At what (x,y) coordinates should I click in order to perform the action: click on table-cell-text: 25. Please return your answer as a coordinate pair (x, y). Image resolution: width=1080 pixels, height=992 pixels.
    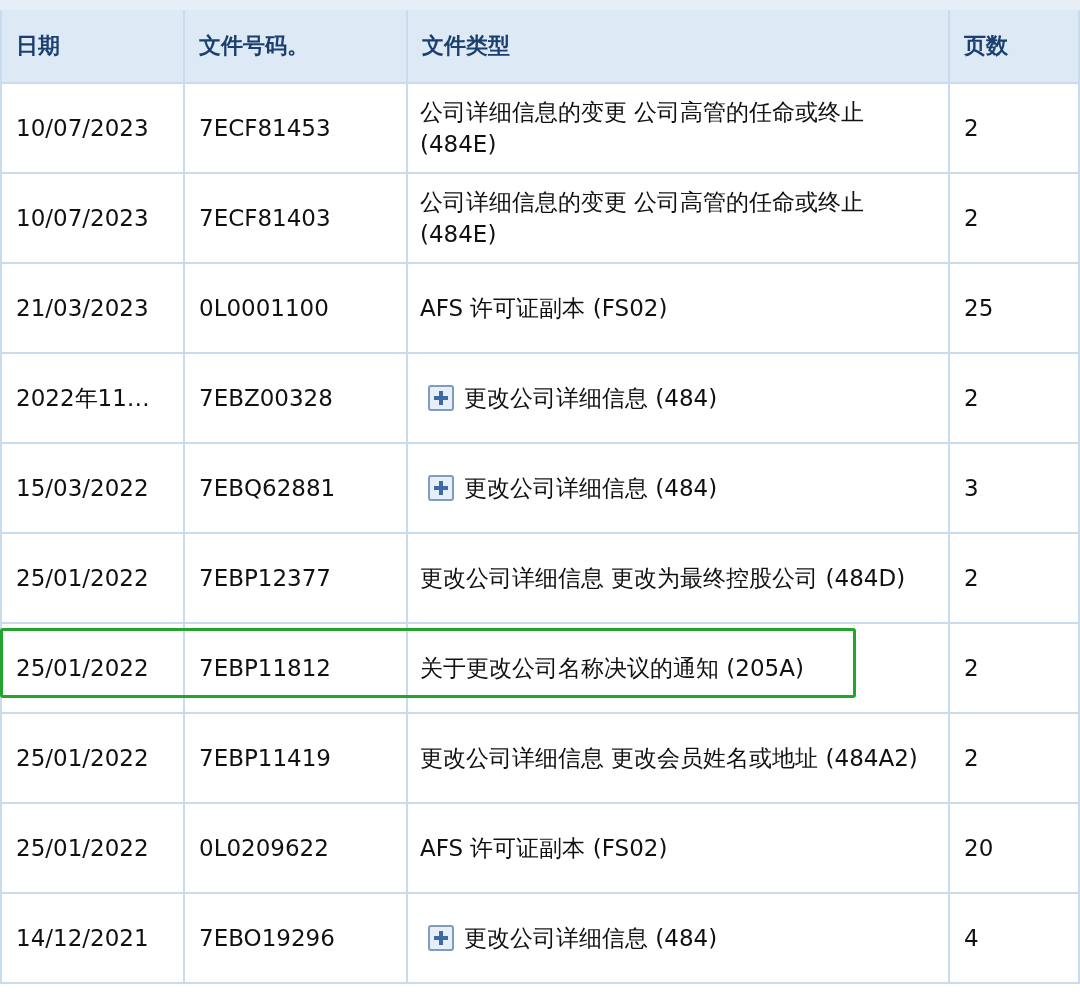
    Looking at the image, I should click on (979, 308).